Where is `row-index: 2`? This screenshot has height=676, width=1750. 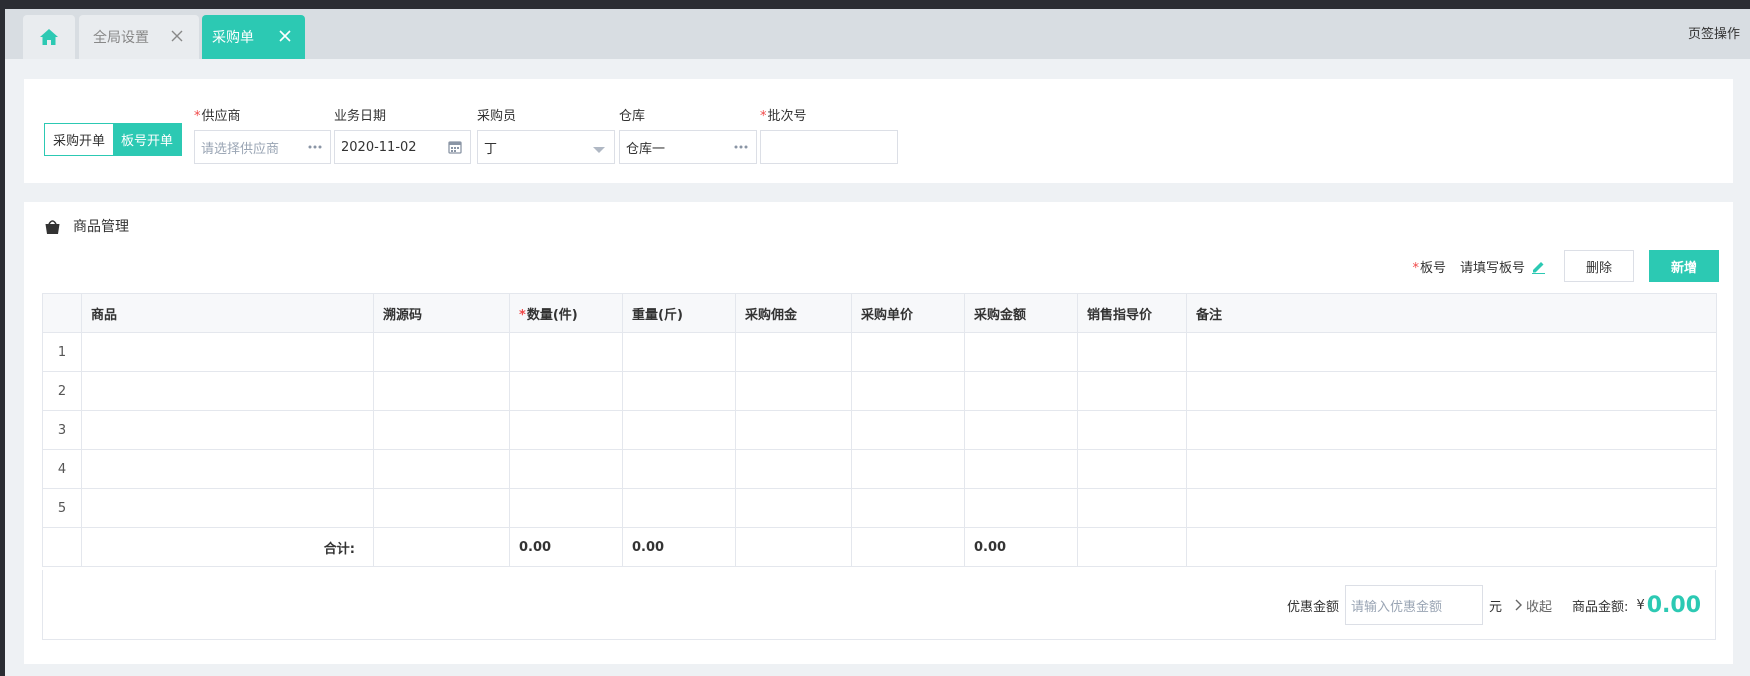
row-index: 2 is located at coordinates (62, 391).